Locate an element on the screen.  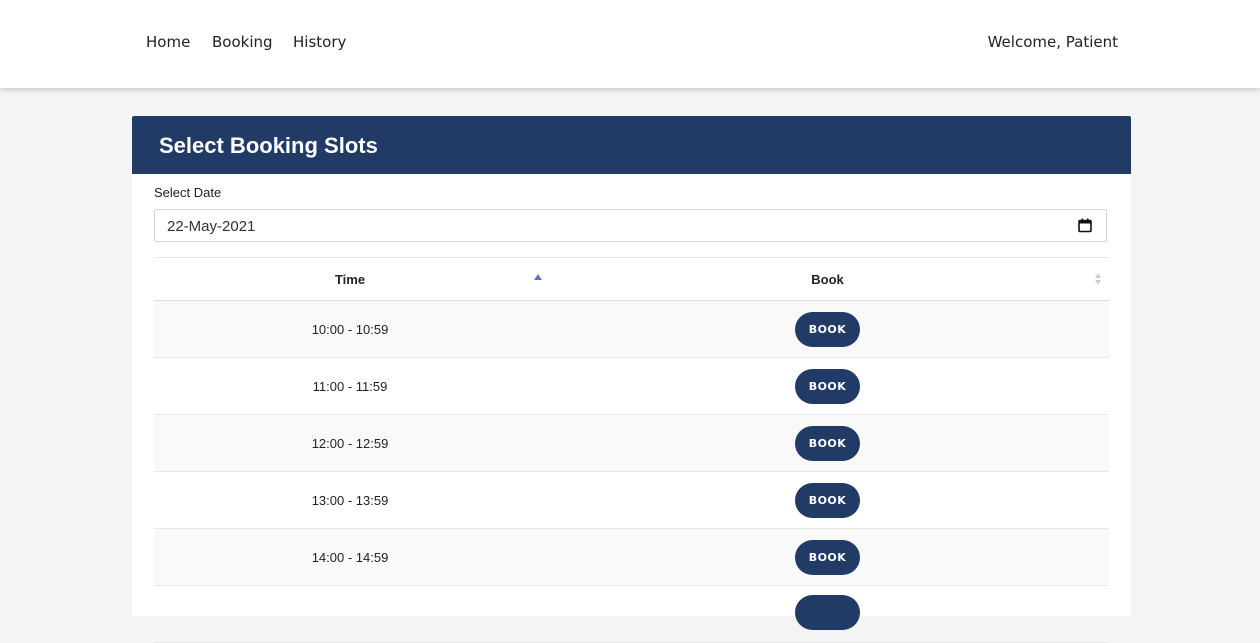
card-title: Select Booking Slots is located at coordinates (268, 145).